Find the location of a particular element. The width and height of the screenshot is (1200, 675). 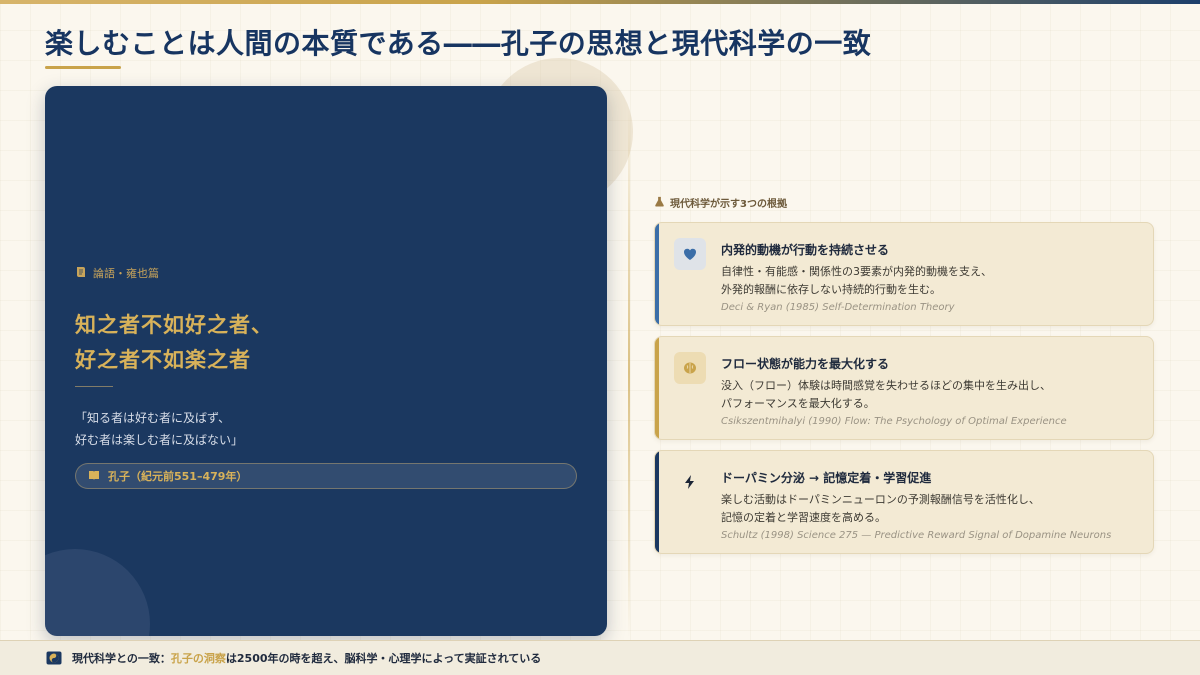

author-pill: 孔子（紀元前551–479年） is located at coordinates (326, 476).